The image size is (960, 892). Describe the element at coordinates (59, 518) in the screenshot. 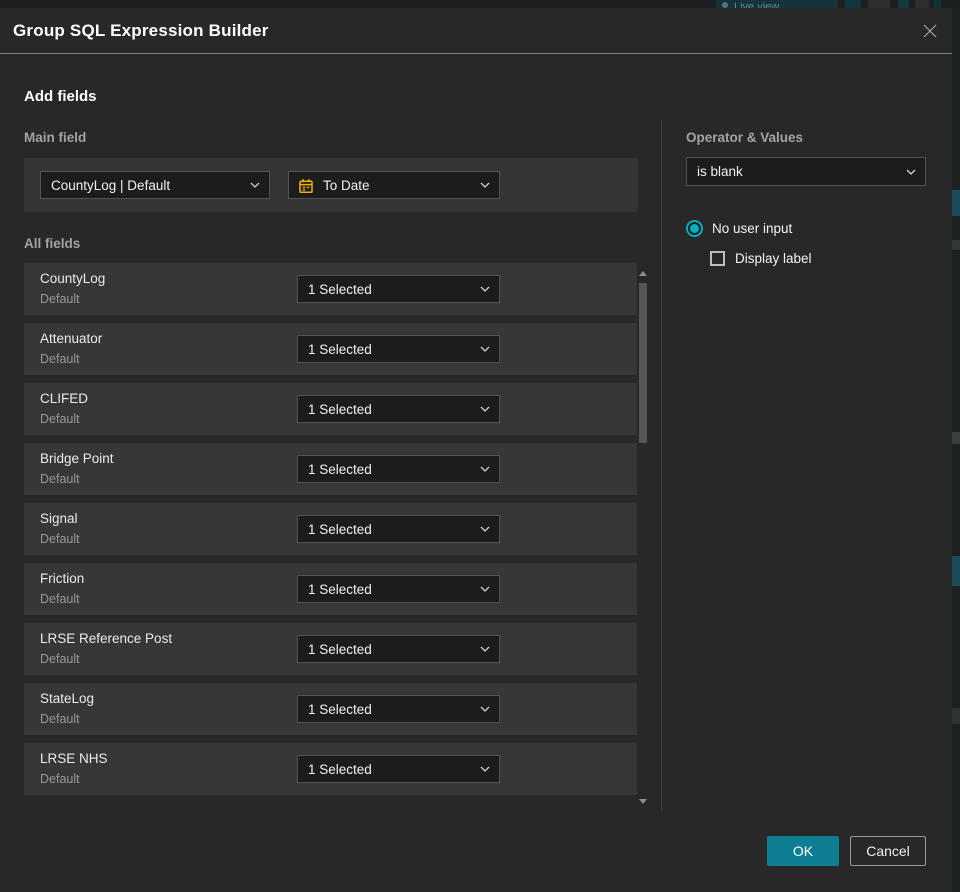

I see `field-name: Signal` at that location.